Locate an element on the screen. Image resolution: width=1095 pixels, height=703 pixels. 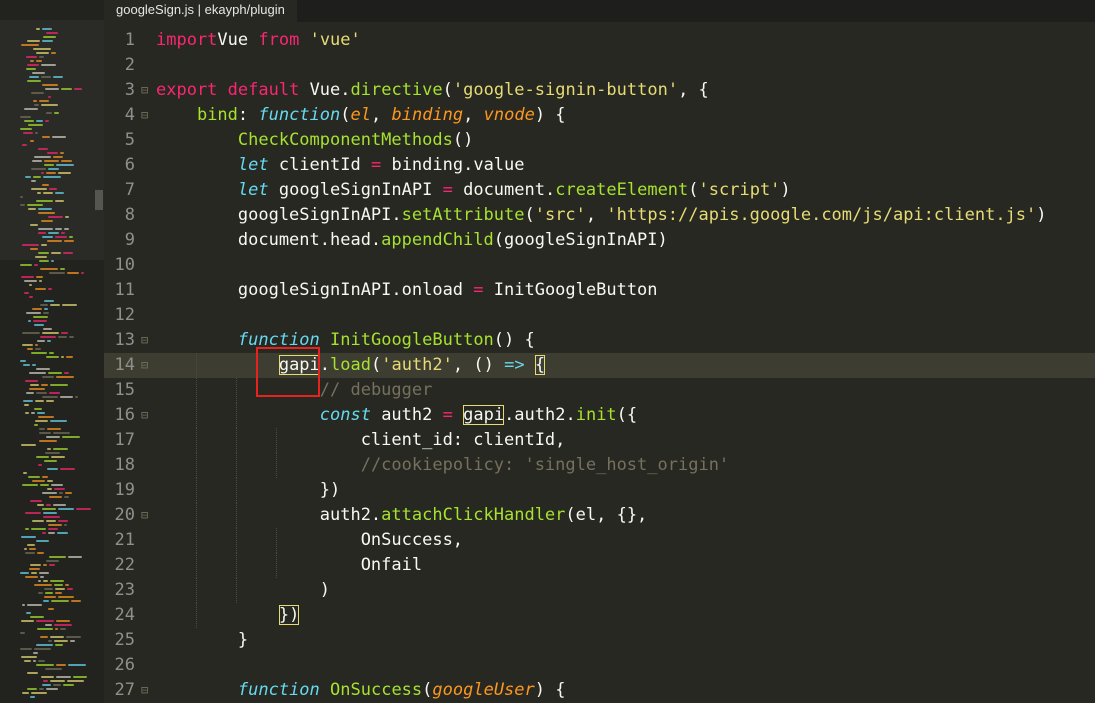
code-line: 14 ⊟ gapi.load('auth2', () => { is located at coordinates (599, 365).